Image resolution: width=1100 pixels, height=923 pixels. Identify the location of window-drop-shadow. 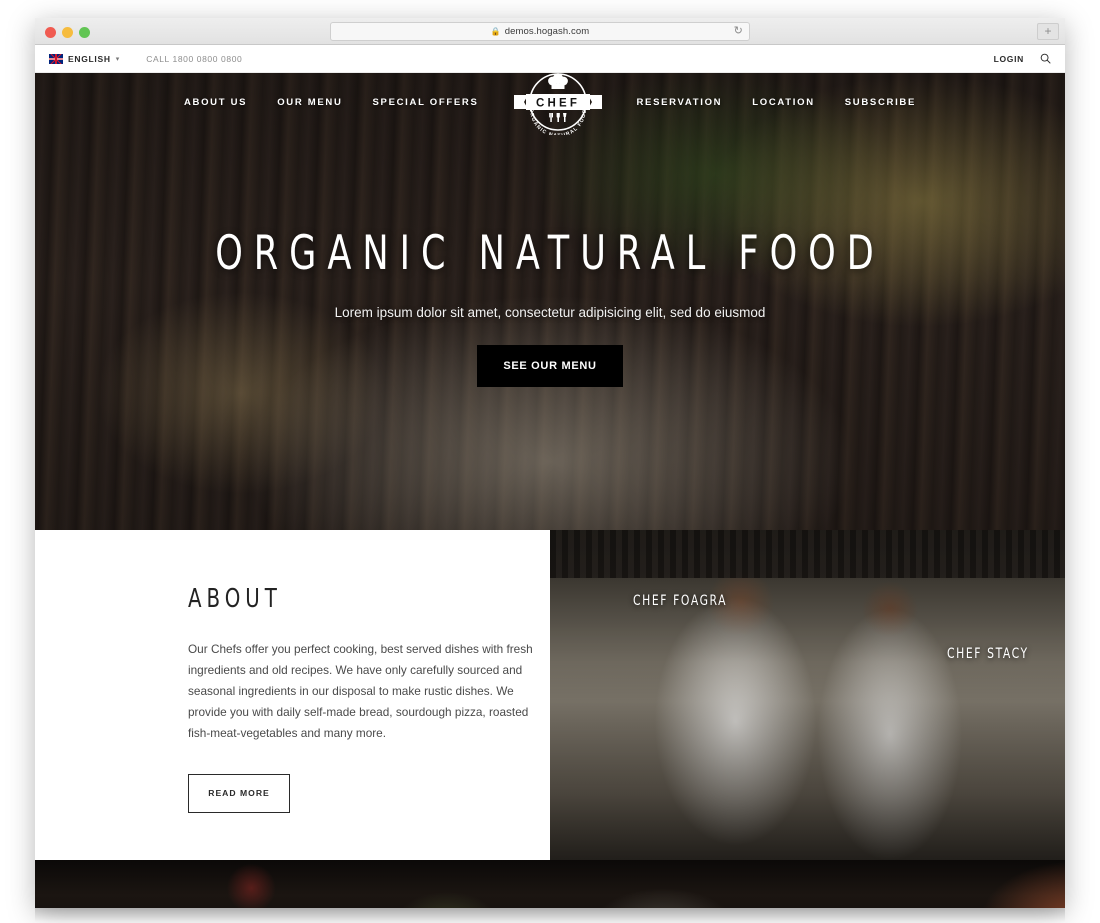
(550, 915).